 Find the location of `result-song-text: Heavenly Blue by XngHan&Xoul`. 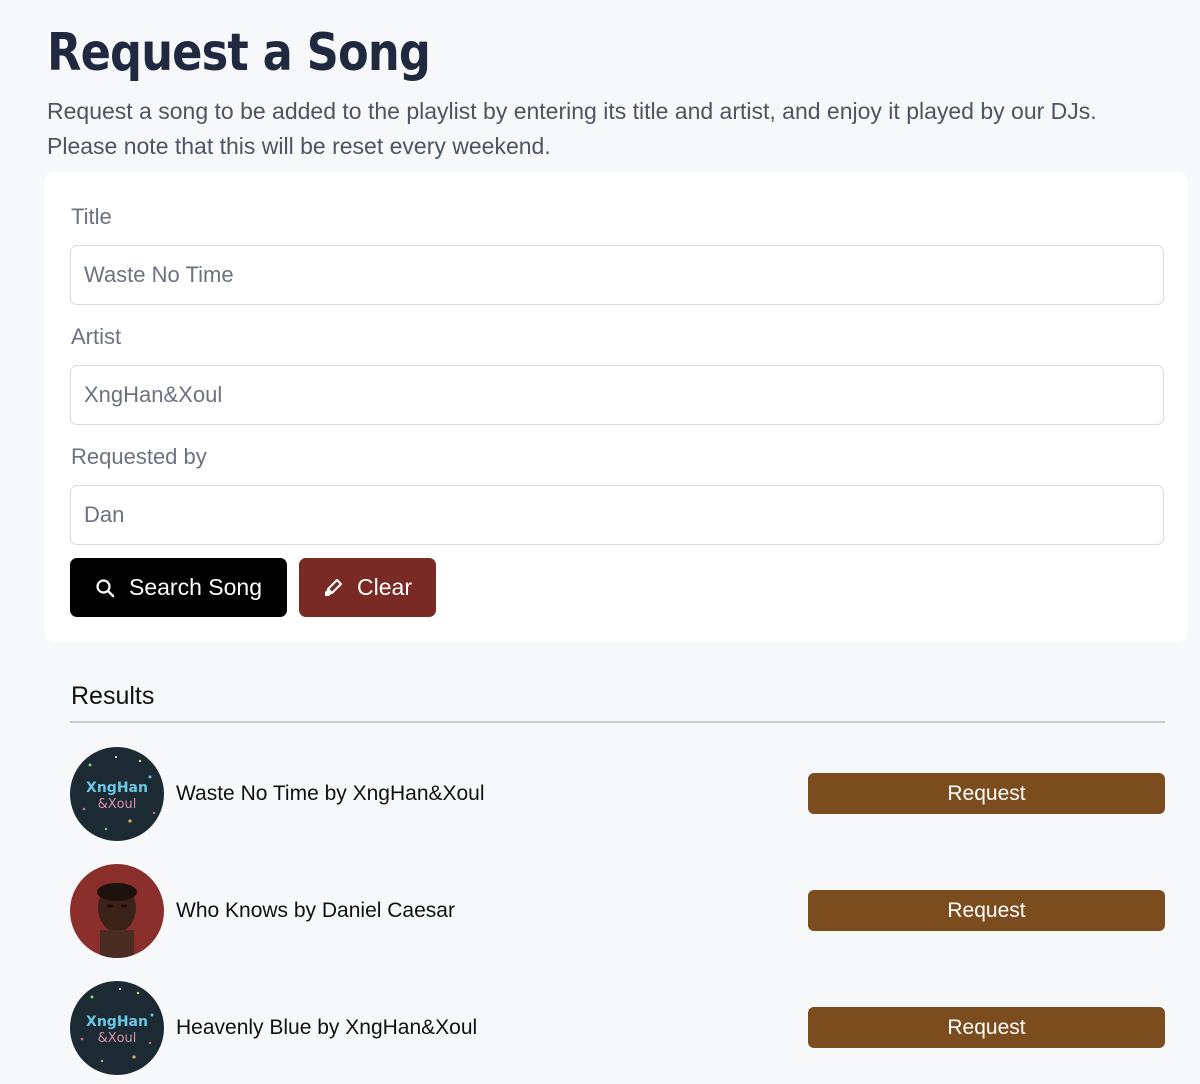

result-song-text: Heavenly Blue by XngHan&Xoul is located at coordinates (327, 1027).